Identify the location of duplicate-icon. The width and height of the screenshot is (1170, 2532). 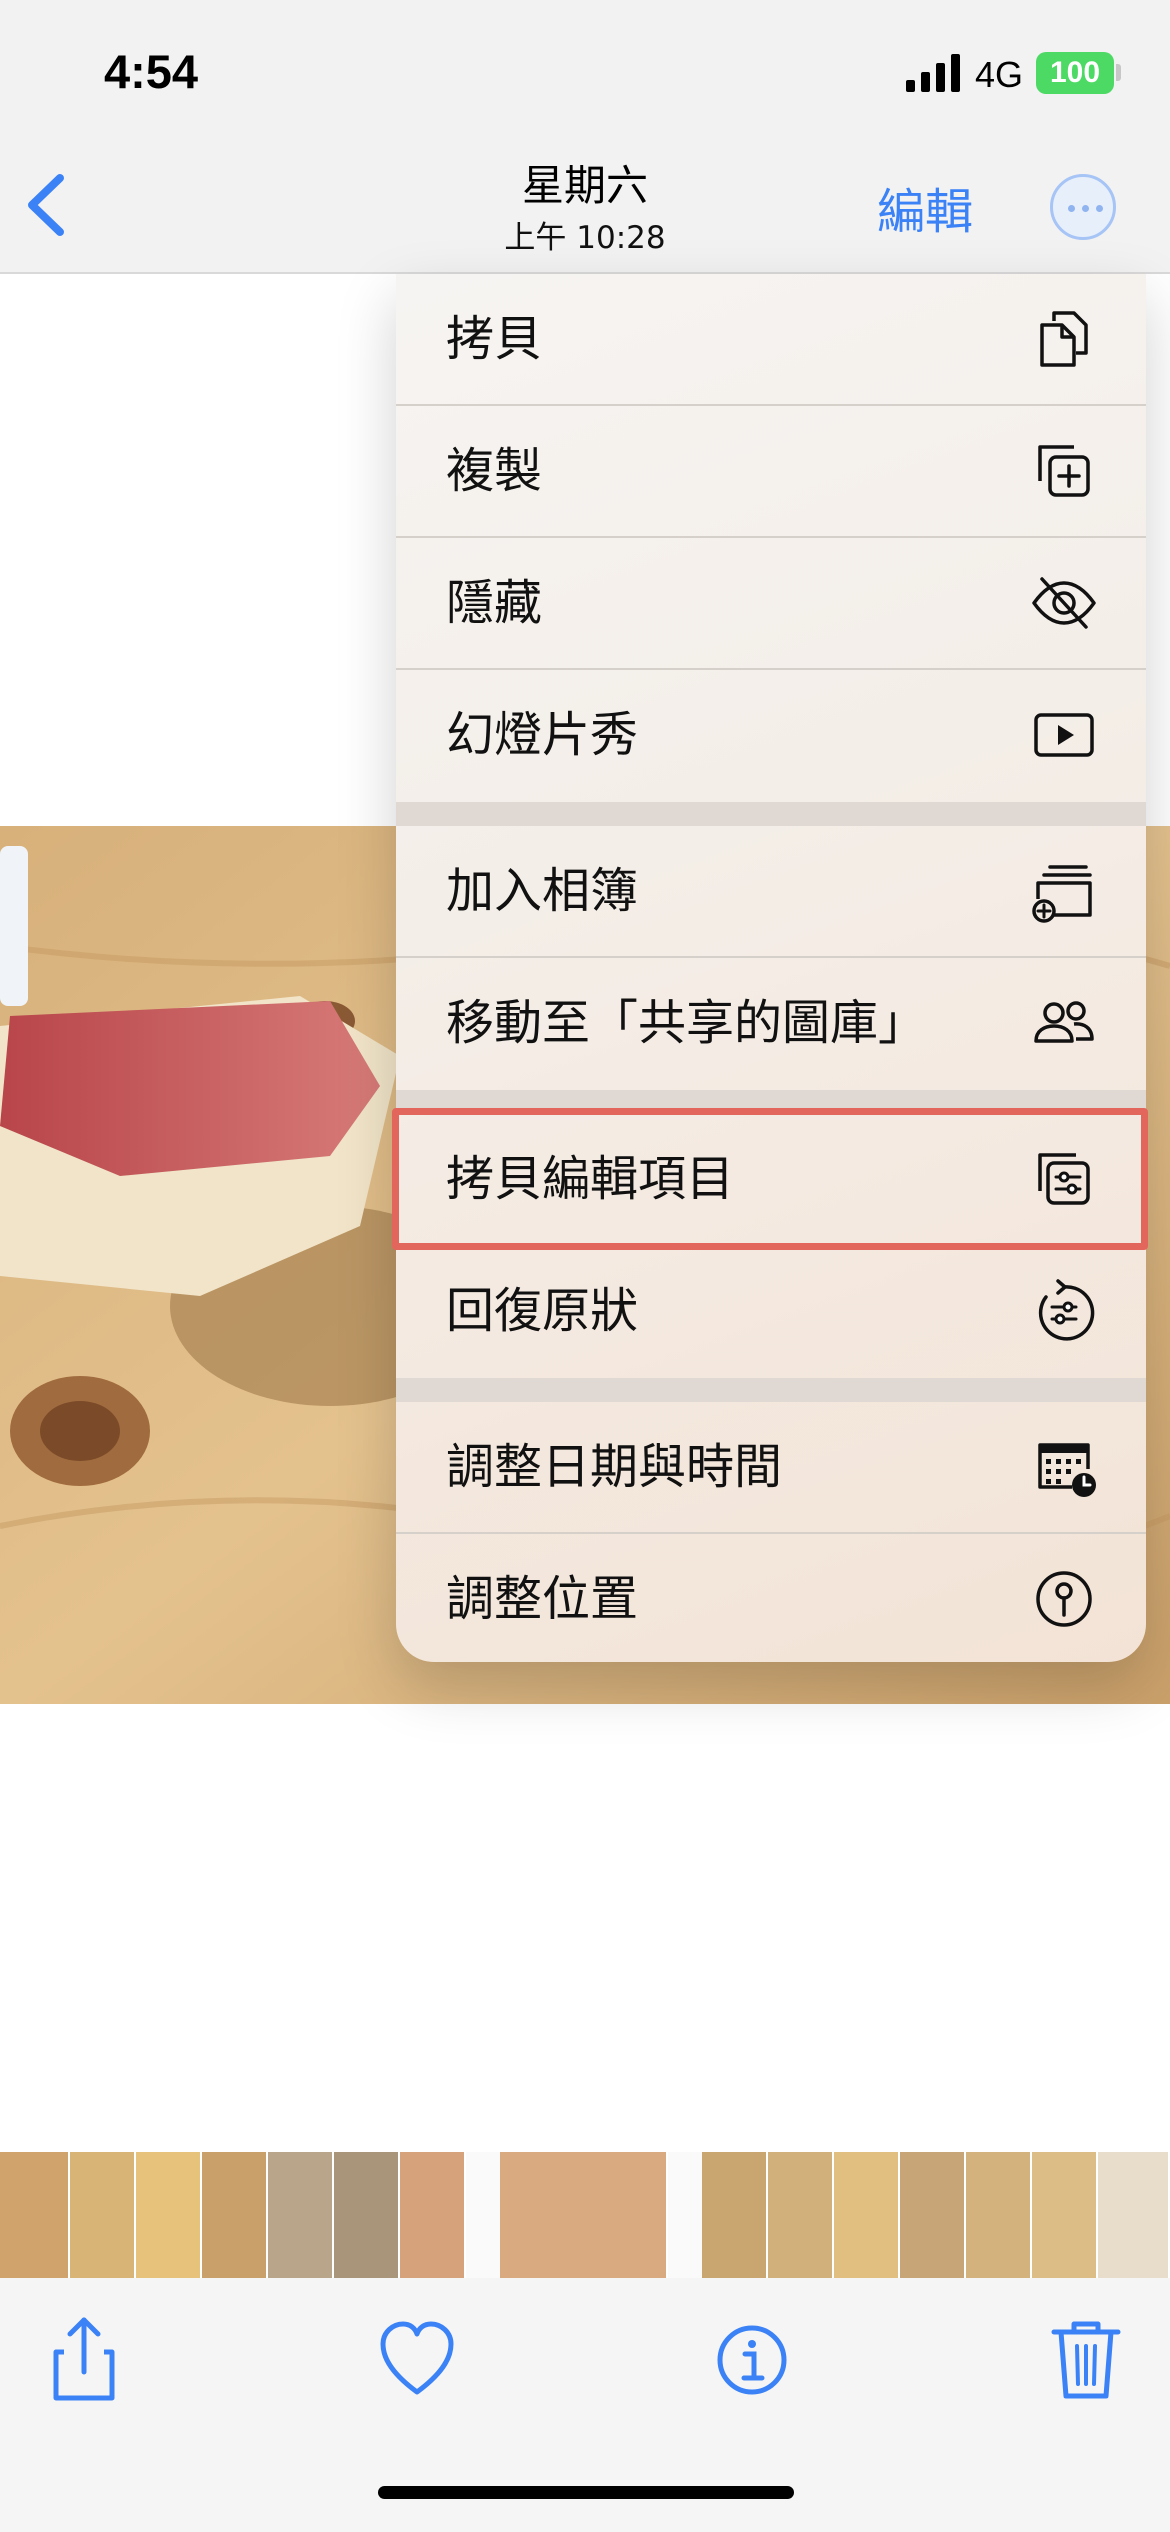
(1064, 471).